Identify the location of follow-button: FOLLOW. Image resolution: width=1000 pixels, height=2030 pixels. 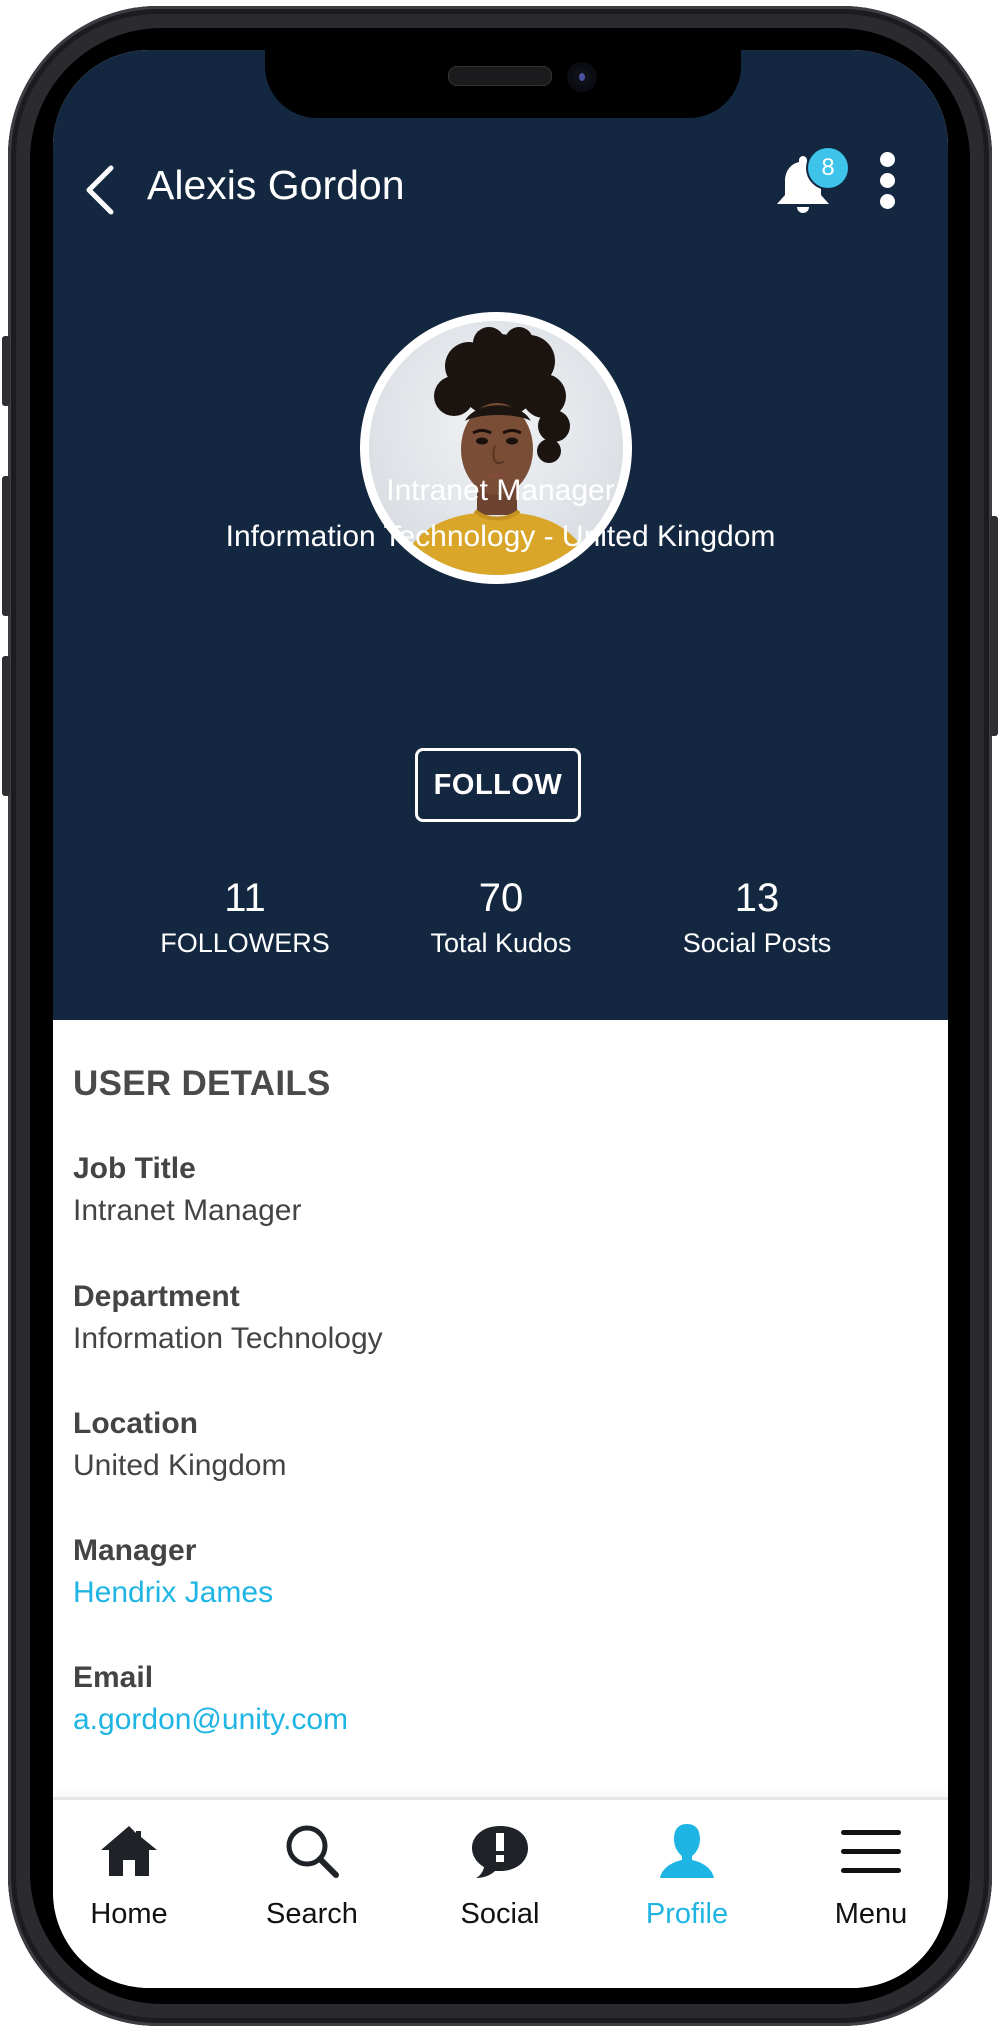
(498, 785).